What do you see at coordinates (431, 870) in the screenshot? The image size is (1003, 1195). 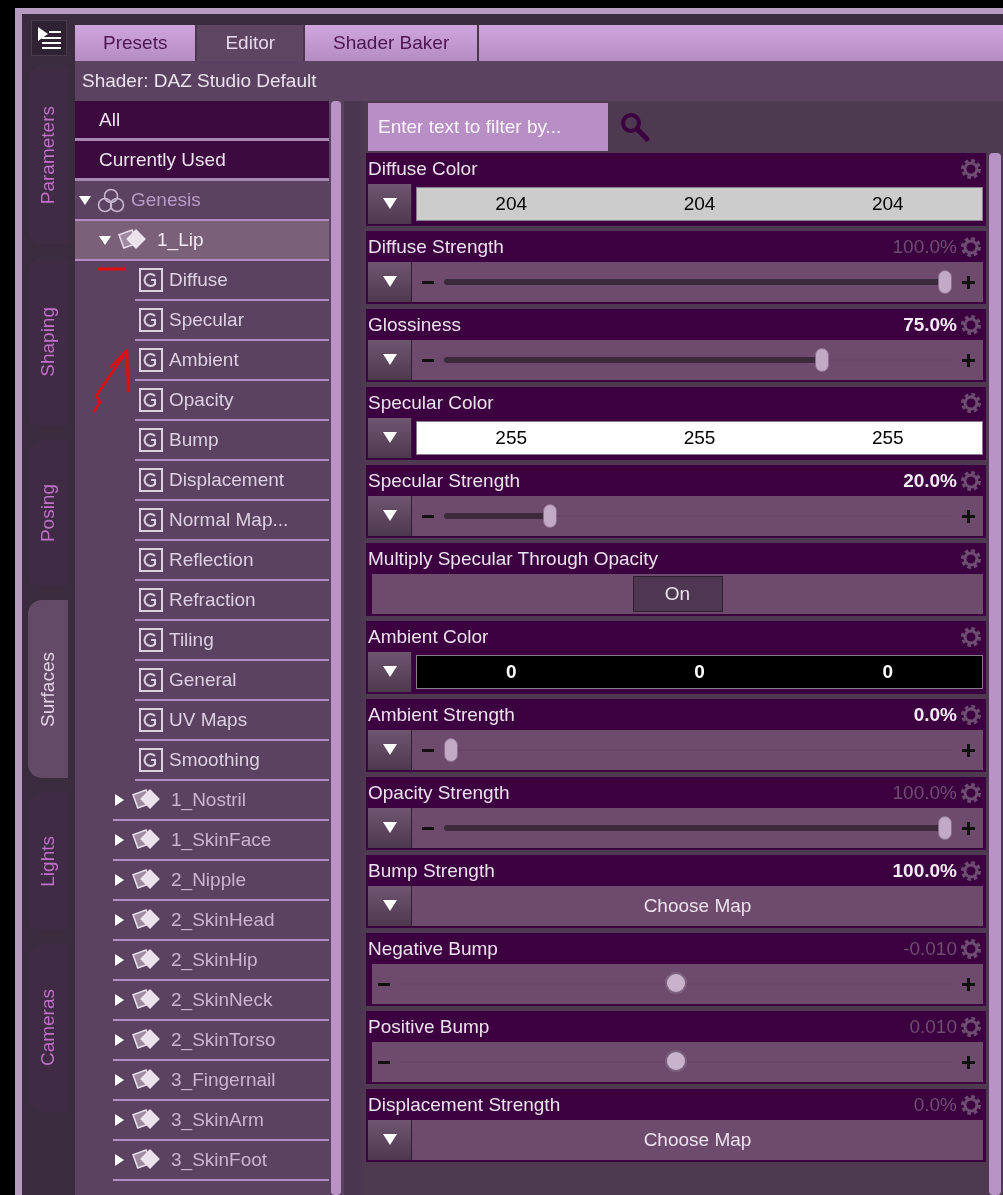 I see `property-name: Bump Strength` at bounding box center [431, 870].